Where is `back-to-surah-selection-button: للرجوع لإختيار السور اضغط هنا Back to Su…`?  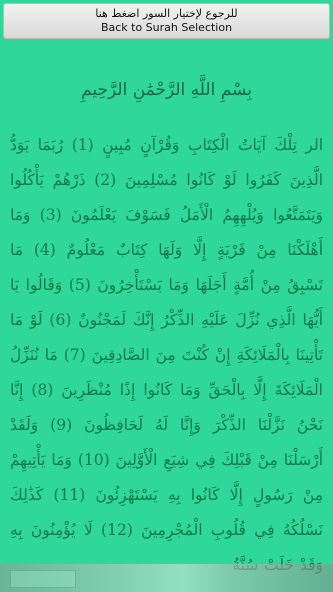 back-to-surah-selection-button: للرجوع لإختيار السور اضغط هنا Back to Su… is located at coordinates (166, 21).